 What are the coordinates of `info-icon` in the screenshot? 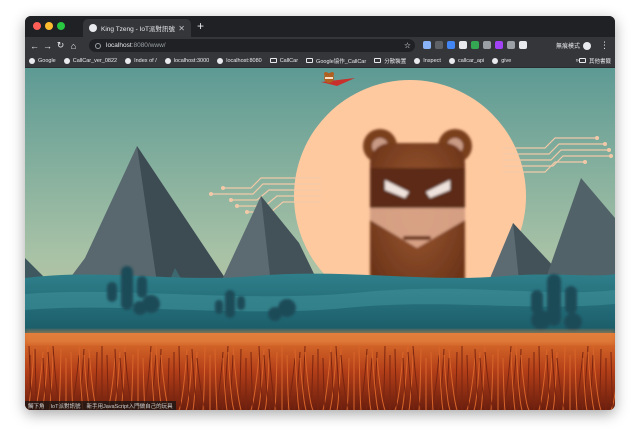 It's located at (98, 45).